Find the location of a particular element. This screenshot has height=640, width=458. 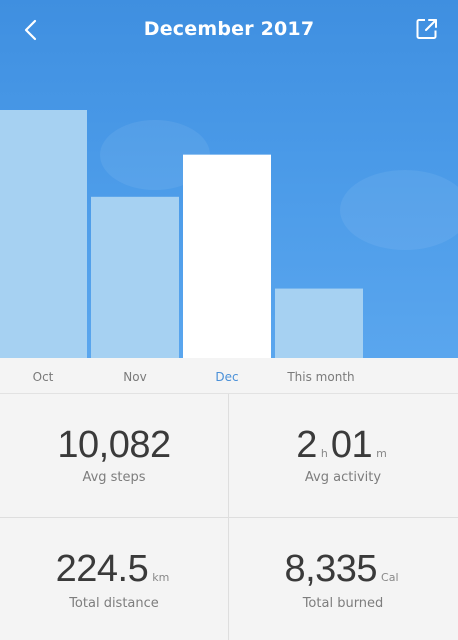

stat-total-burned: 8,335 Cal Total burned is located at coordinates (343, 579).